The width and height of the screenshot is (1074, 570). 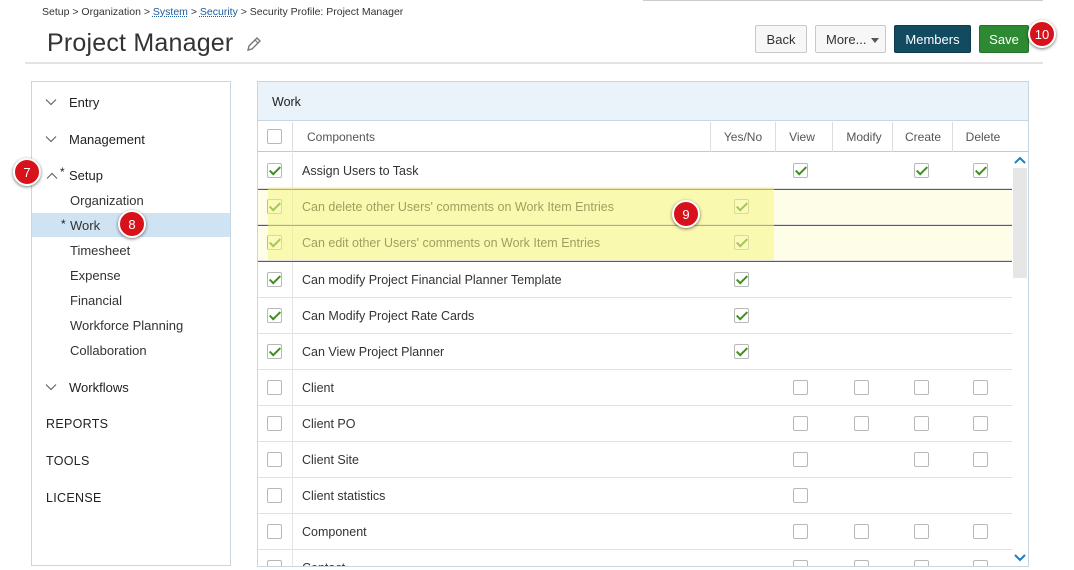 What do you see at coordinates (131, 275) in the screenshot?
I see `nav-item-expense: Expense` at bounding box center [131, 275].